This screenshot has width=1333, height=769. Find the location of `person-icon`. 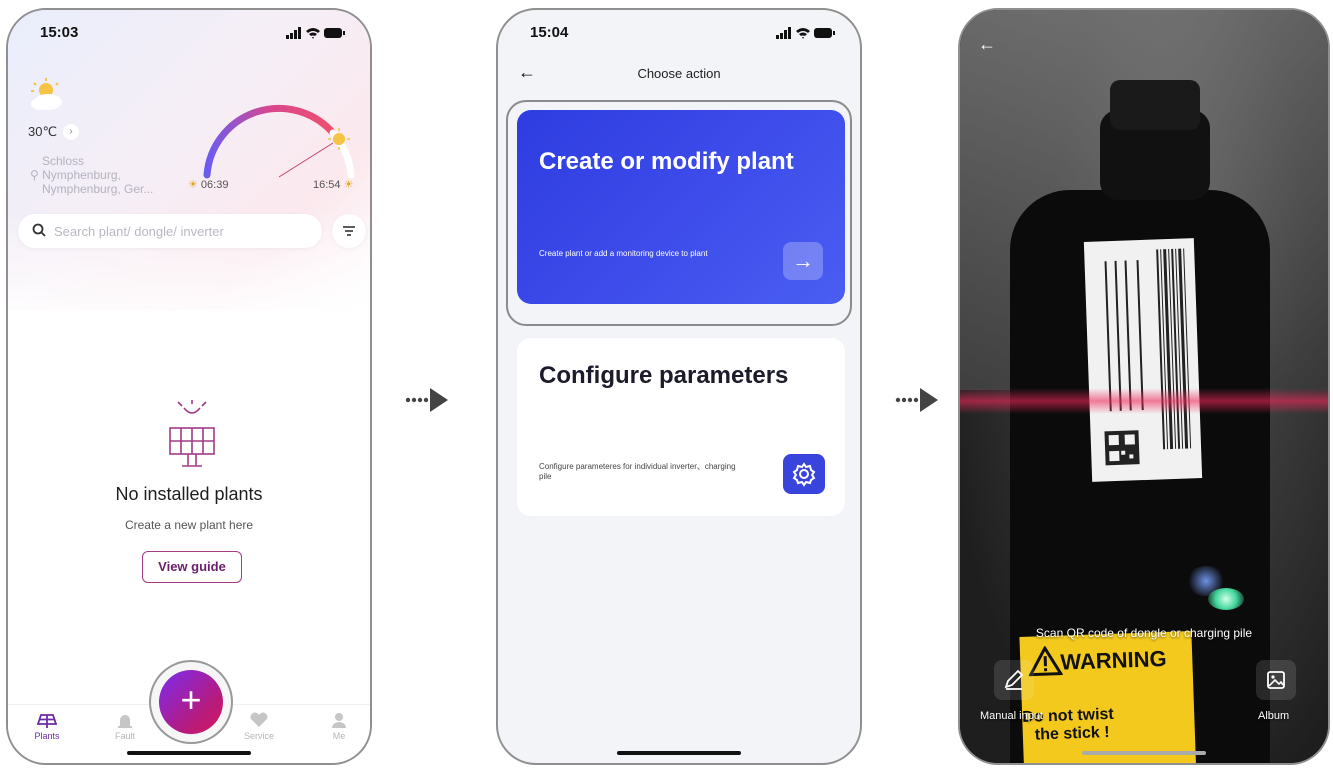

person-icon is located at coordinates (339, 720).